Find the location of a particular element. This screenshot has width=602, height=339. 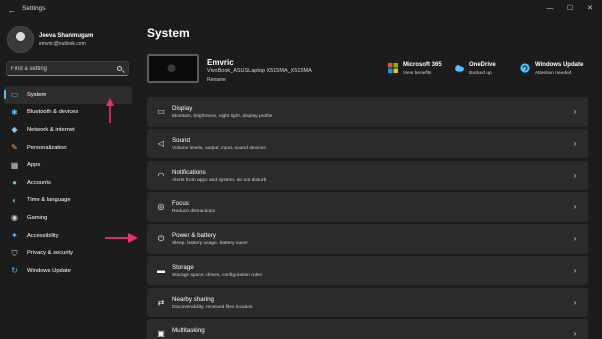

app-title: Settings is located at coordinates (34, 8).